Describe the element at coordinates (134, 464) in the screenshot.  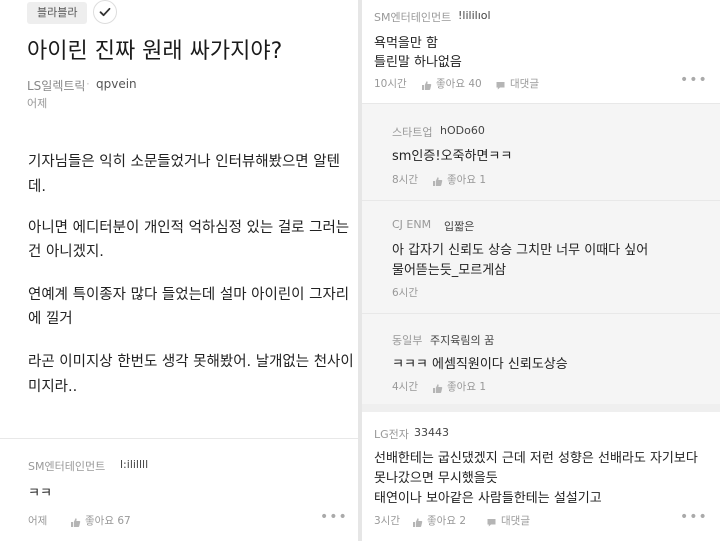
I see `comment-author-name: l:ilillll` at that location.